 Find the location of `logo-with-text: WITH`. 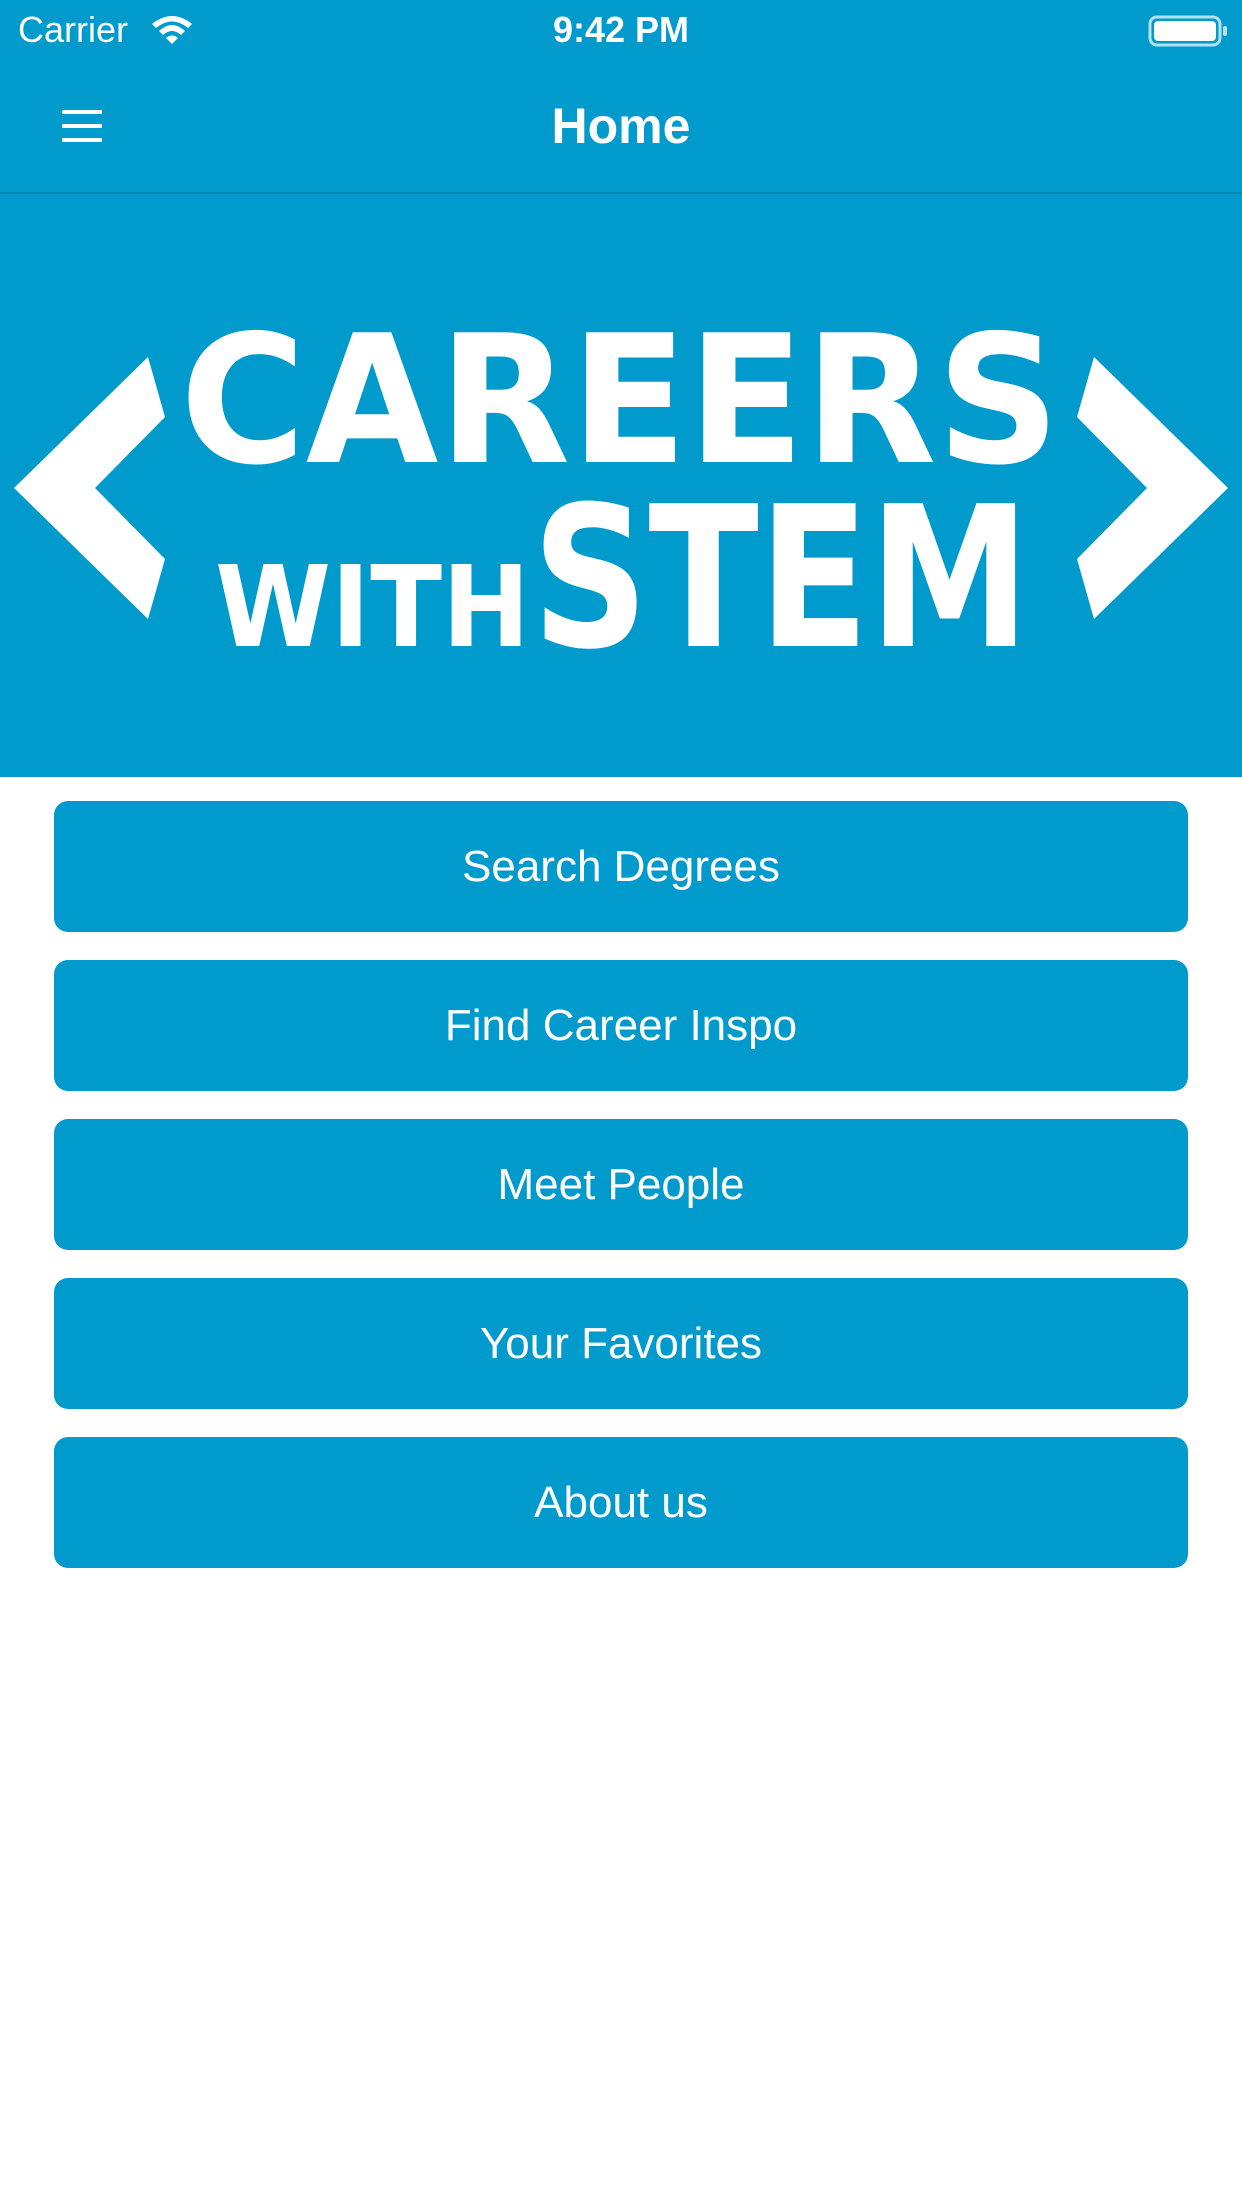

logo-with-text: WITH is located at coordinates (372, 608).